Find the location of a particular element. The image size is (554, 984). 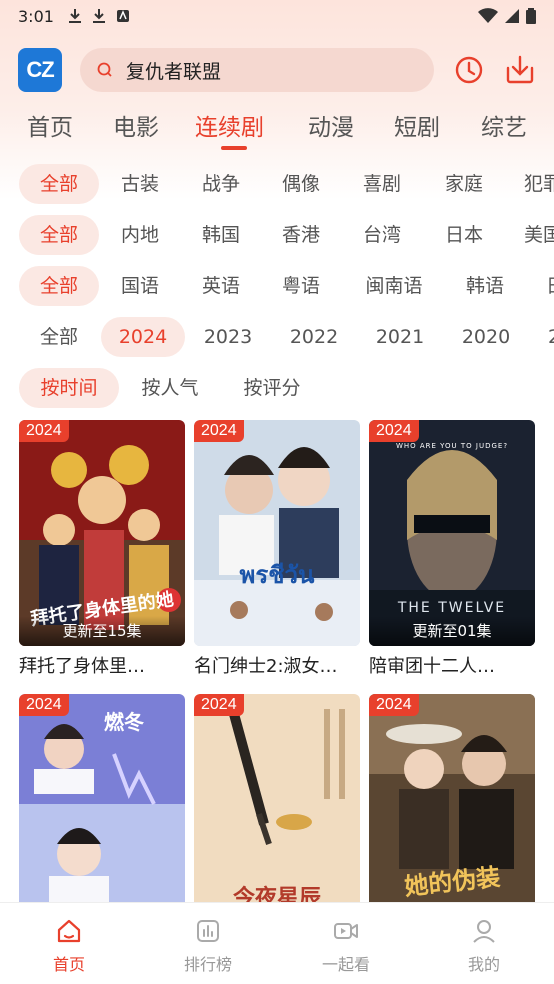

language-chip: 韩语 is located at coordinates (485, 286).